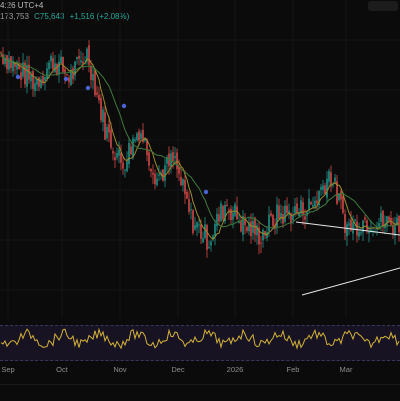 Image resolution: width=400 pixels, height=401 pixels. Describe the element at coordinates (346, 369) in the screenshot. I see `x-tick-mar: Mar` at that location.